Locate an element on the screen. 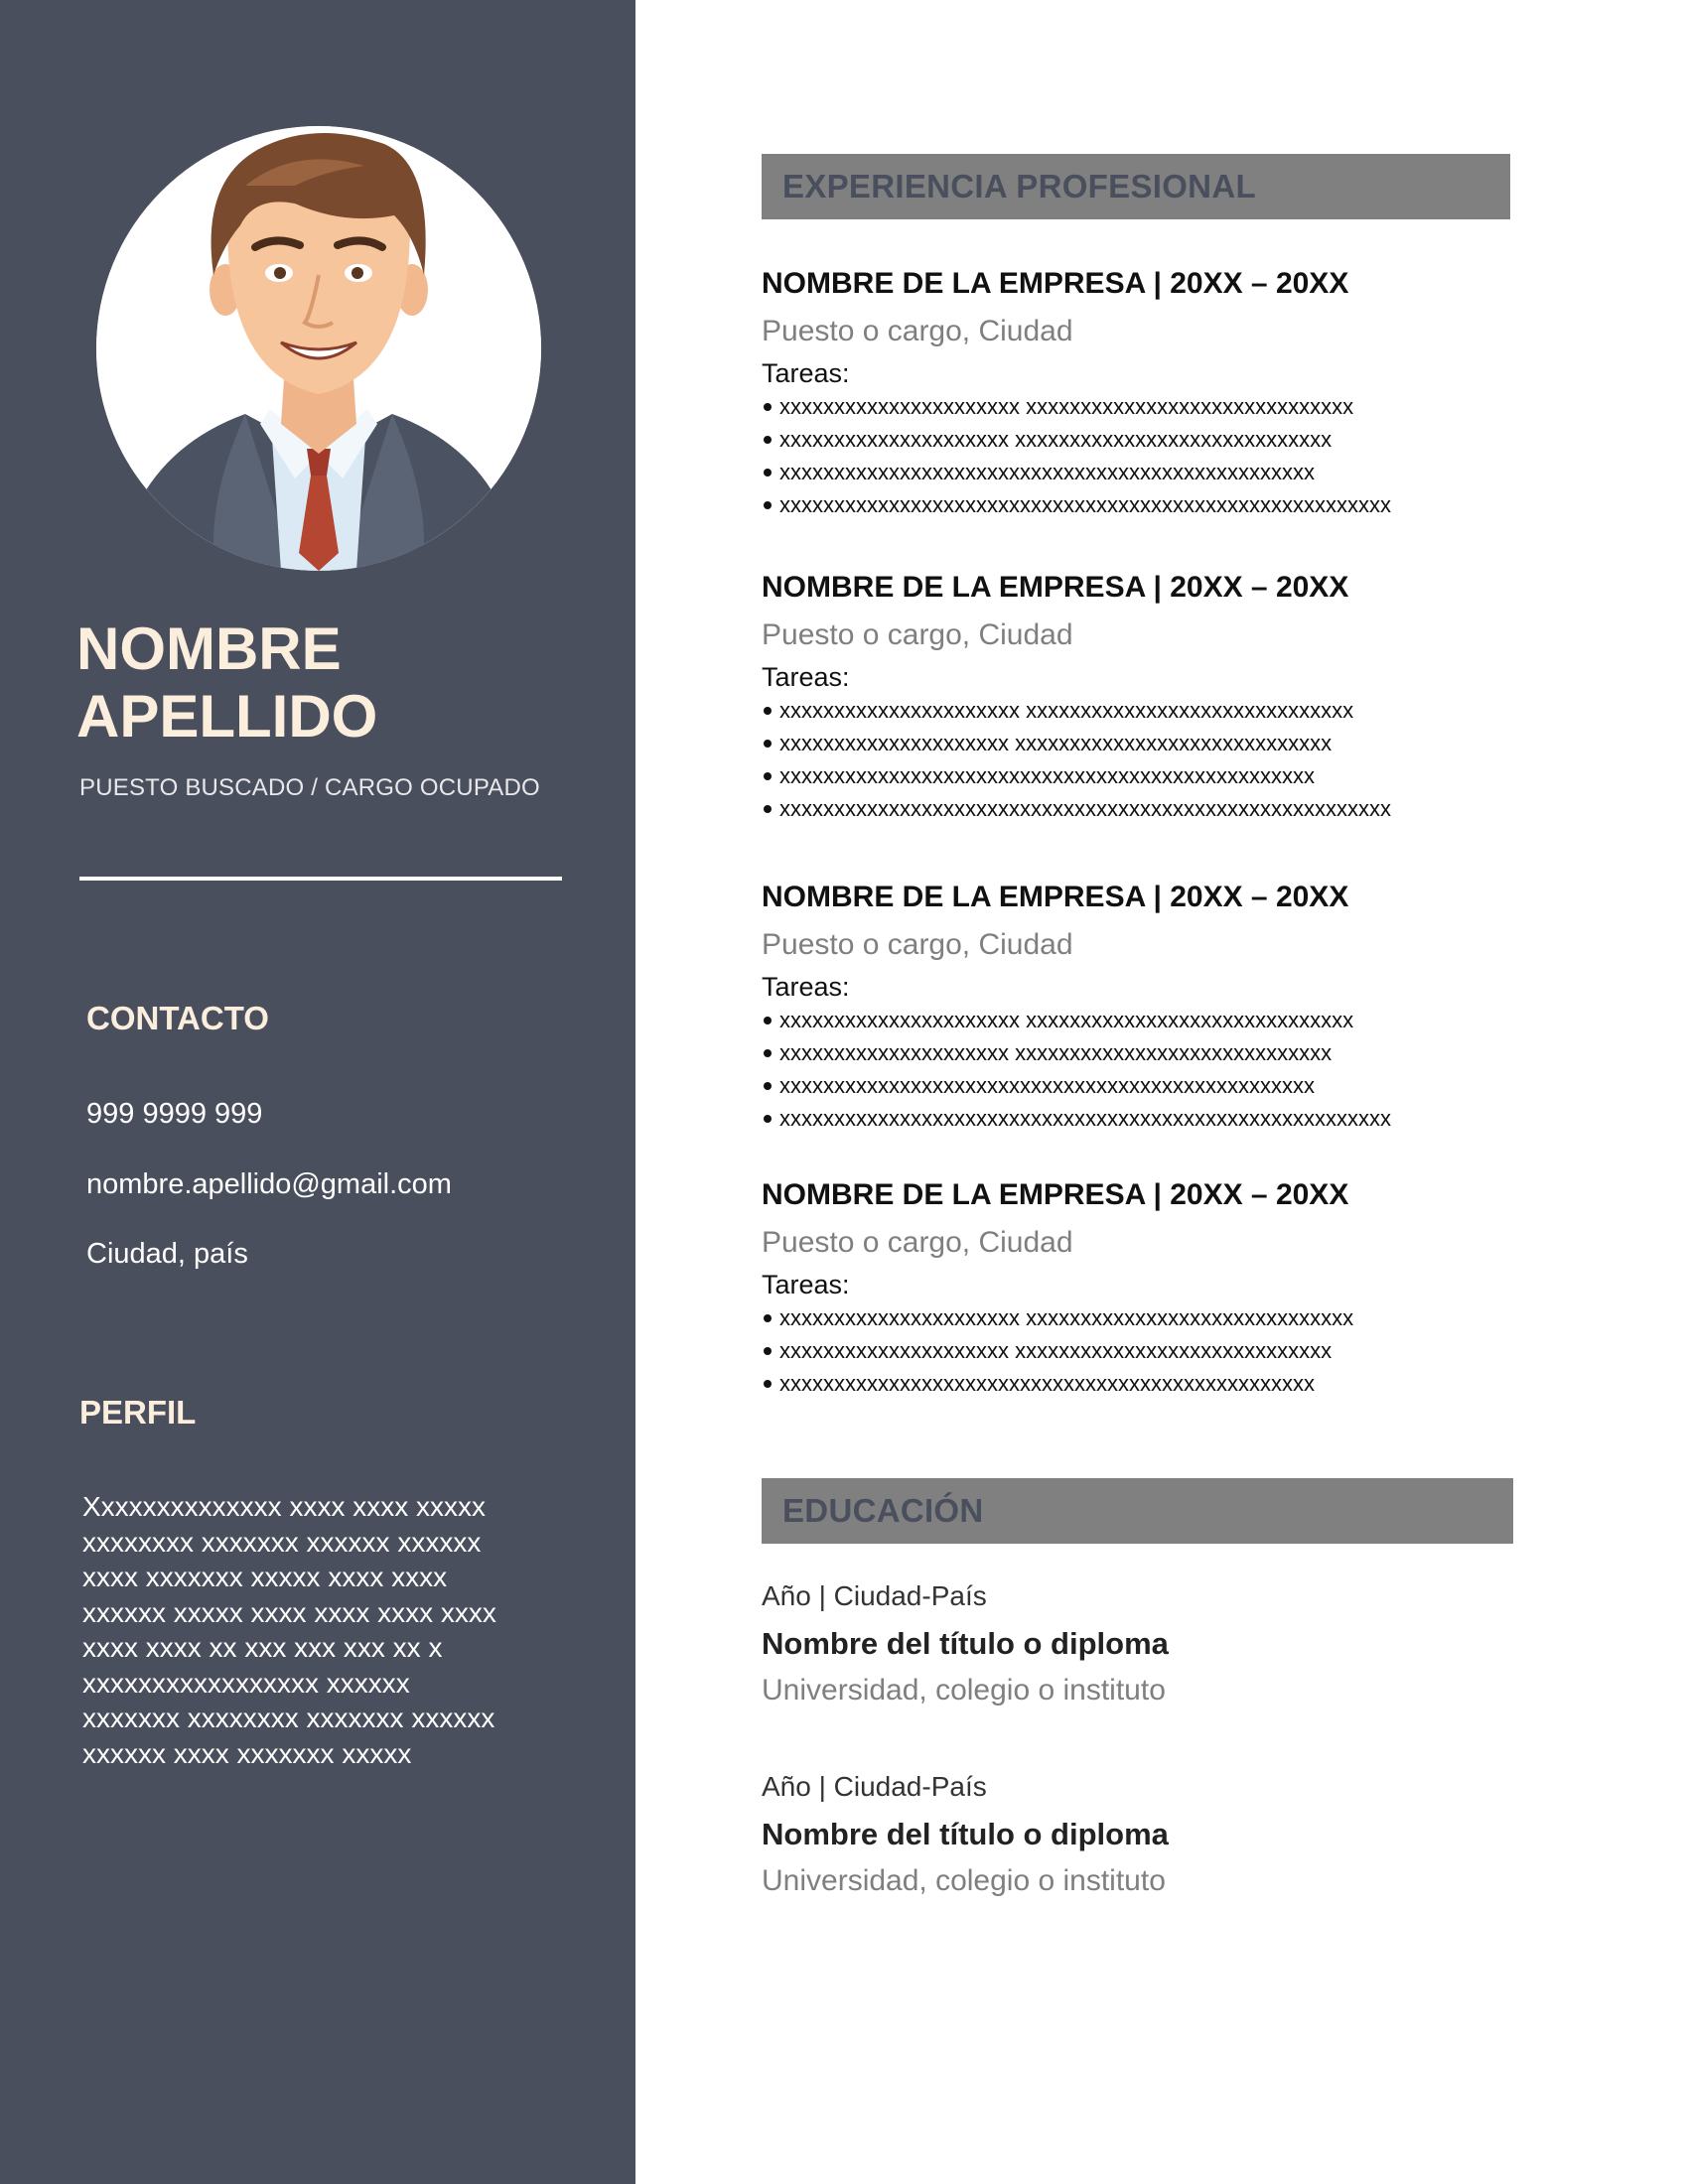 The image size is (1688, 2184). education-heading: EDUCACIÓN is located at coordinates (883, 1510).